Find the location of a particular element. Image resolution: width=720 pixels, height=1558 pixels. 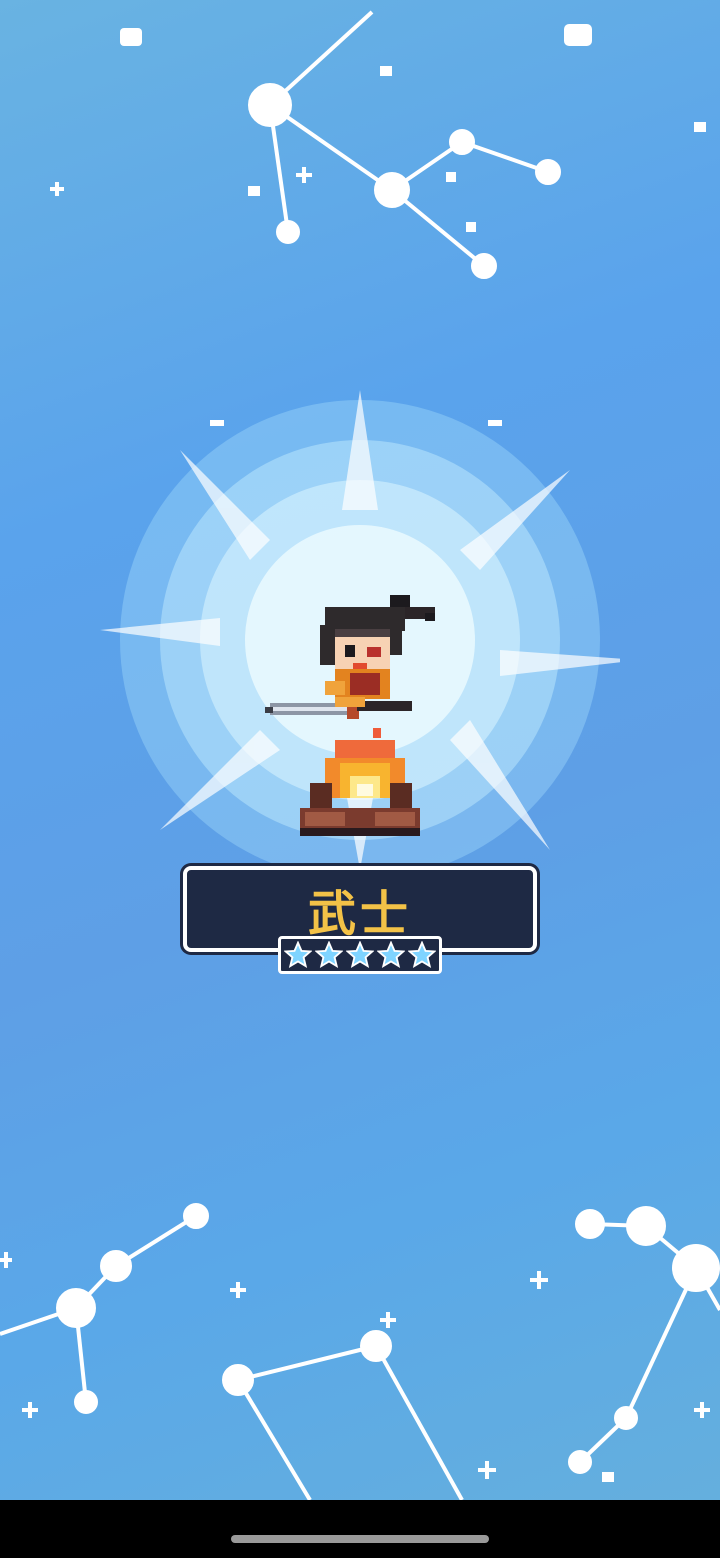

constellation-bottom-left is located at coordinates (104, 1308).